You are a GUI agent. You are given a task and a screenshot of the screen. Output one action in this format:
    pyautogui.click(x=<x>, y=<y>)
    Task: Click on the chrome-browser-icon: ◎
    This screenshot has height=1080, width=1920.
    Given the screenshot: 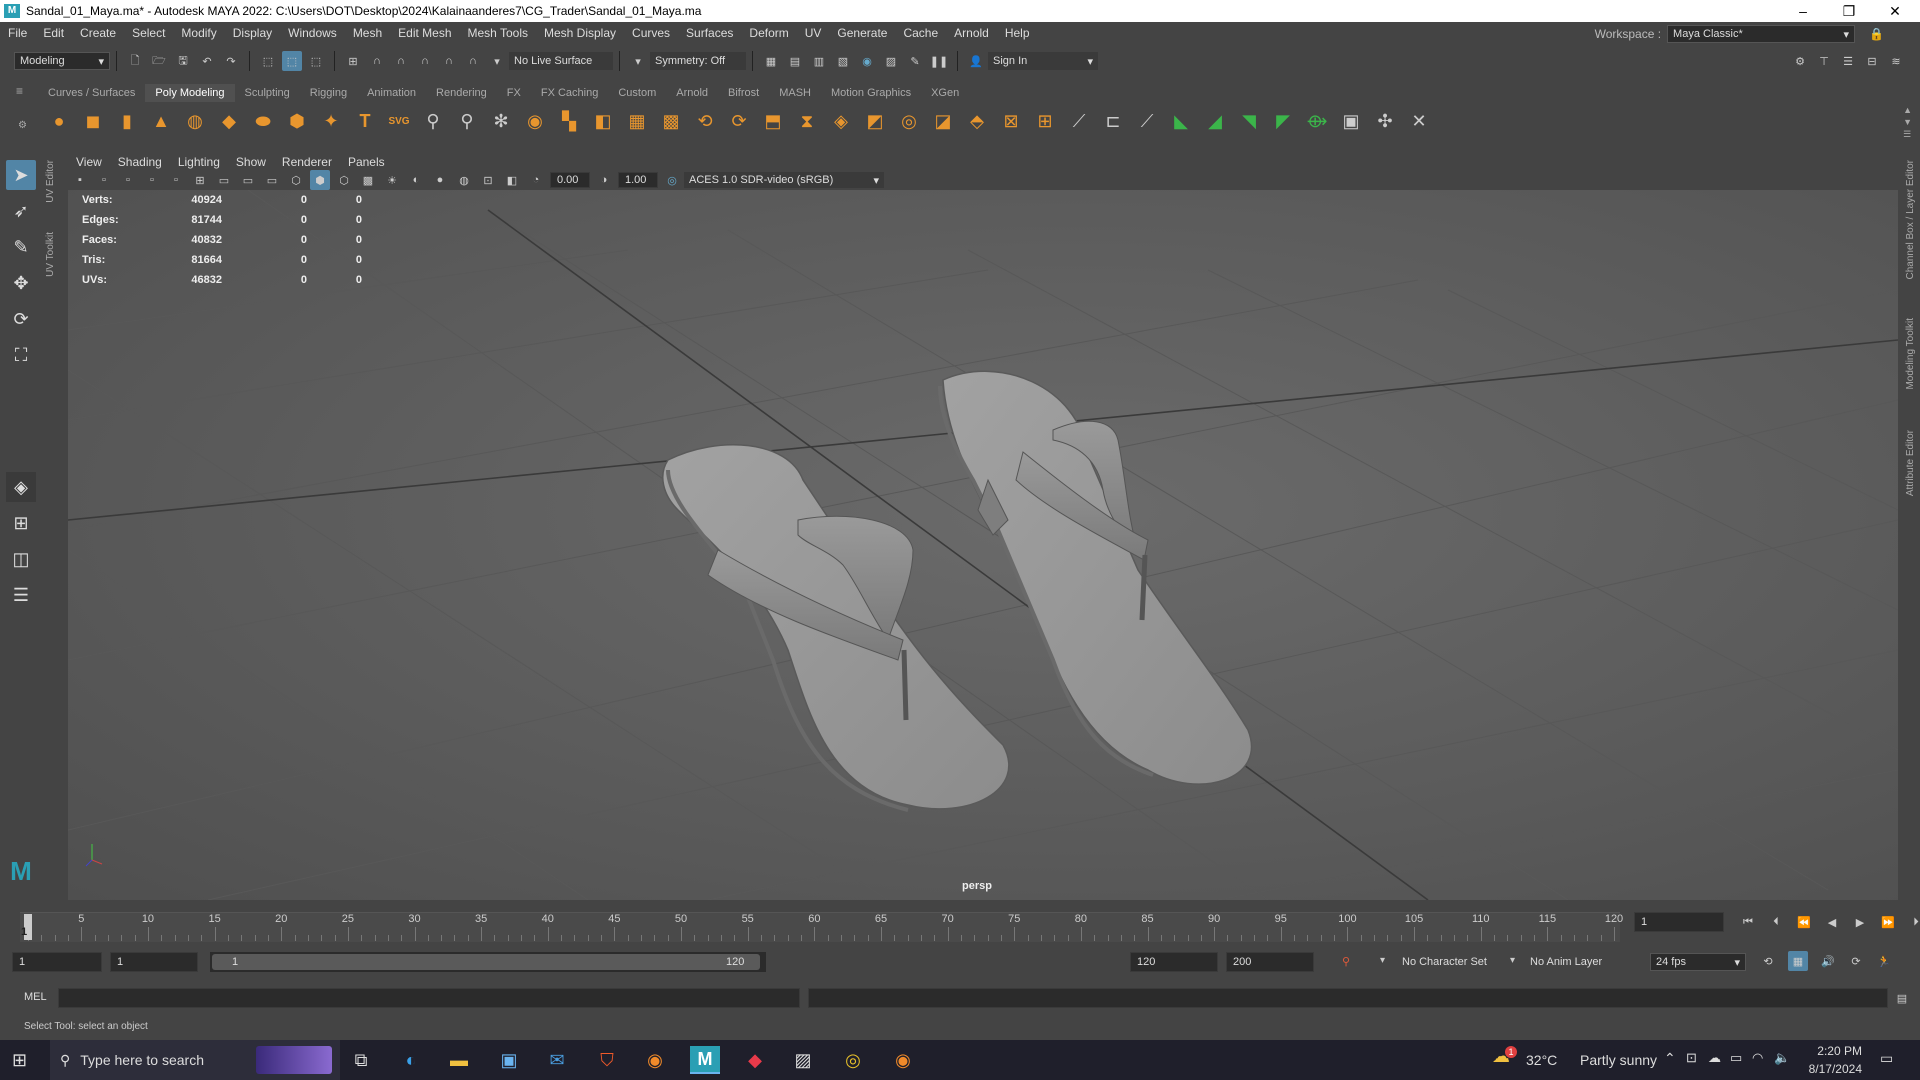 What is the action you would take?
    pyautogui.click(x=853, y=1060)
    